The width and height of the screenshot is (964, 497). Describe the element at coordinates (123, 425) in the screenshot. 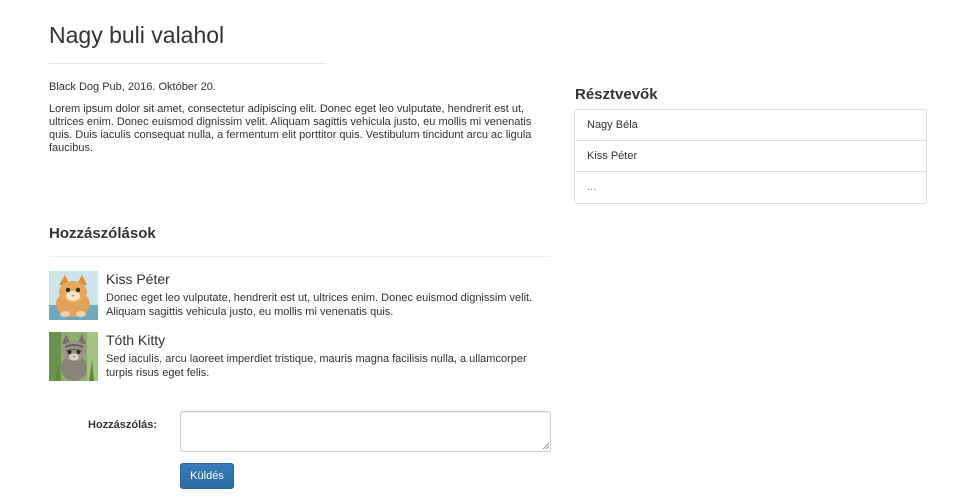

I see `comment-field-label: Hozzászólás:` at that location.